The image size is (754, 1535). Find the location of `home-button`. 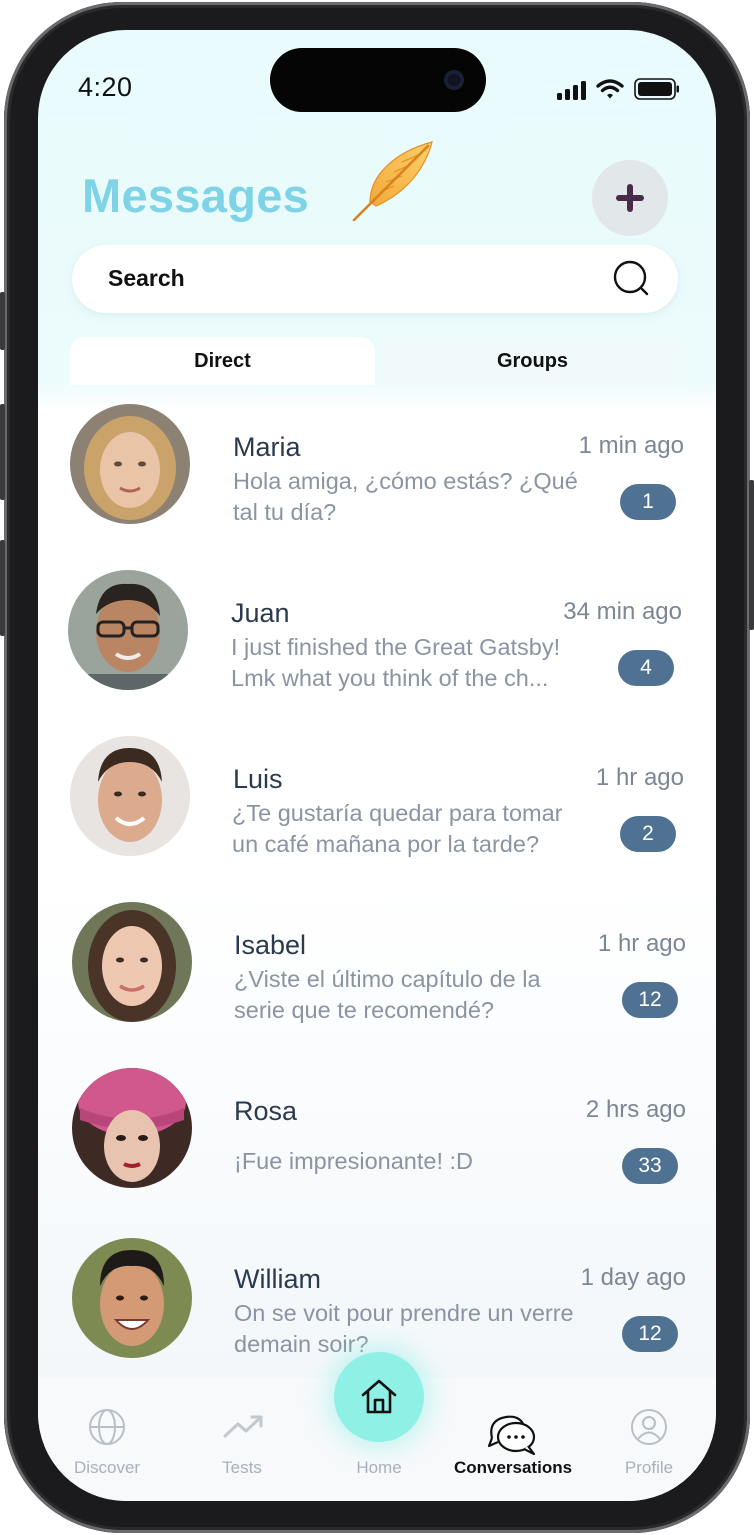

home-button is located at coordinates (379, 1397).